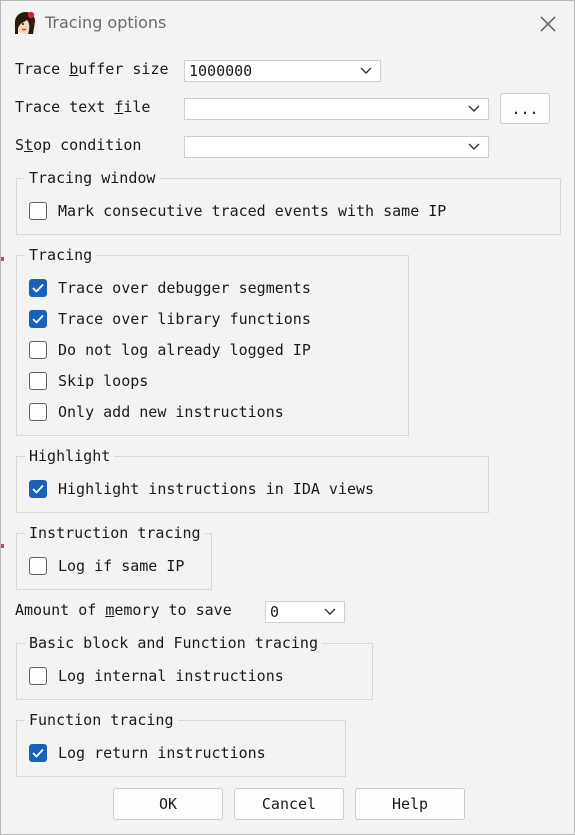  Describe the element at coordinates (221, 71) in the screenshot. I see `trace-buffer-size-value: 1000000` at that location.